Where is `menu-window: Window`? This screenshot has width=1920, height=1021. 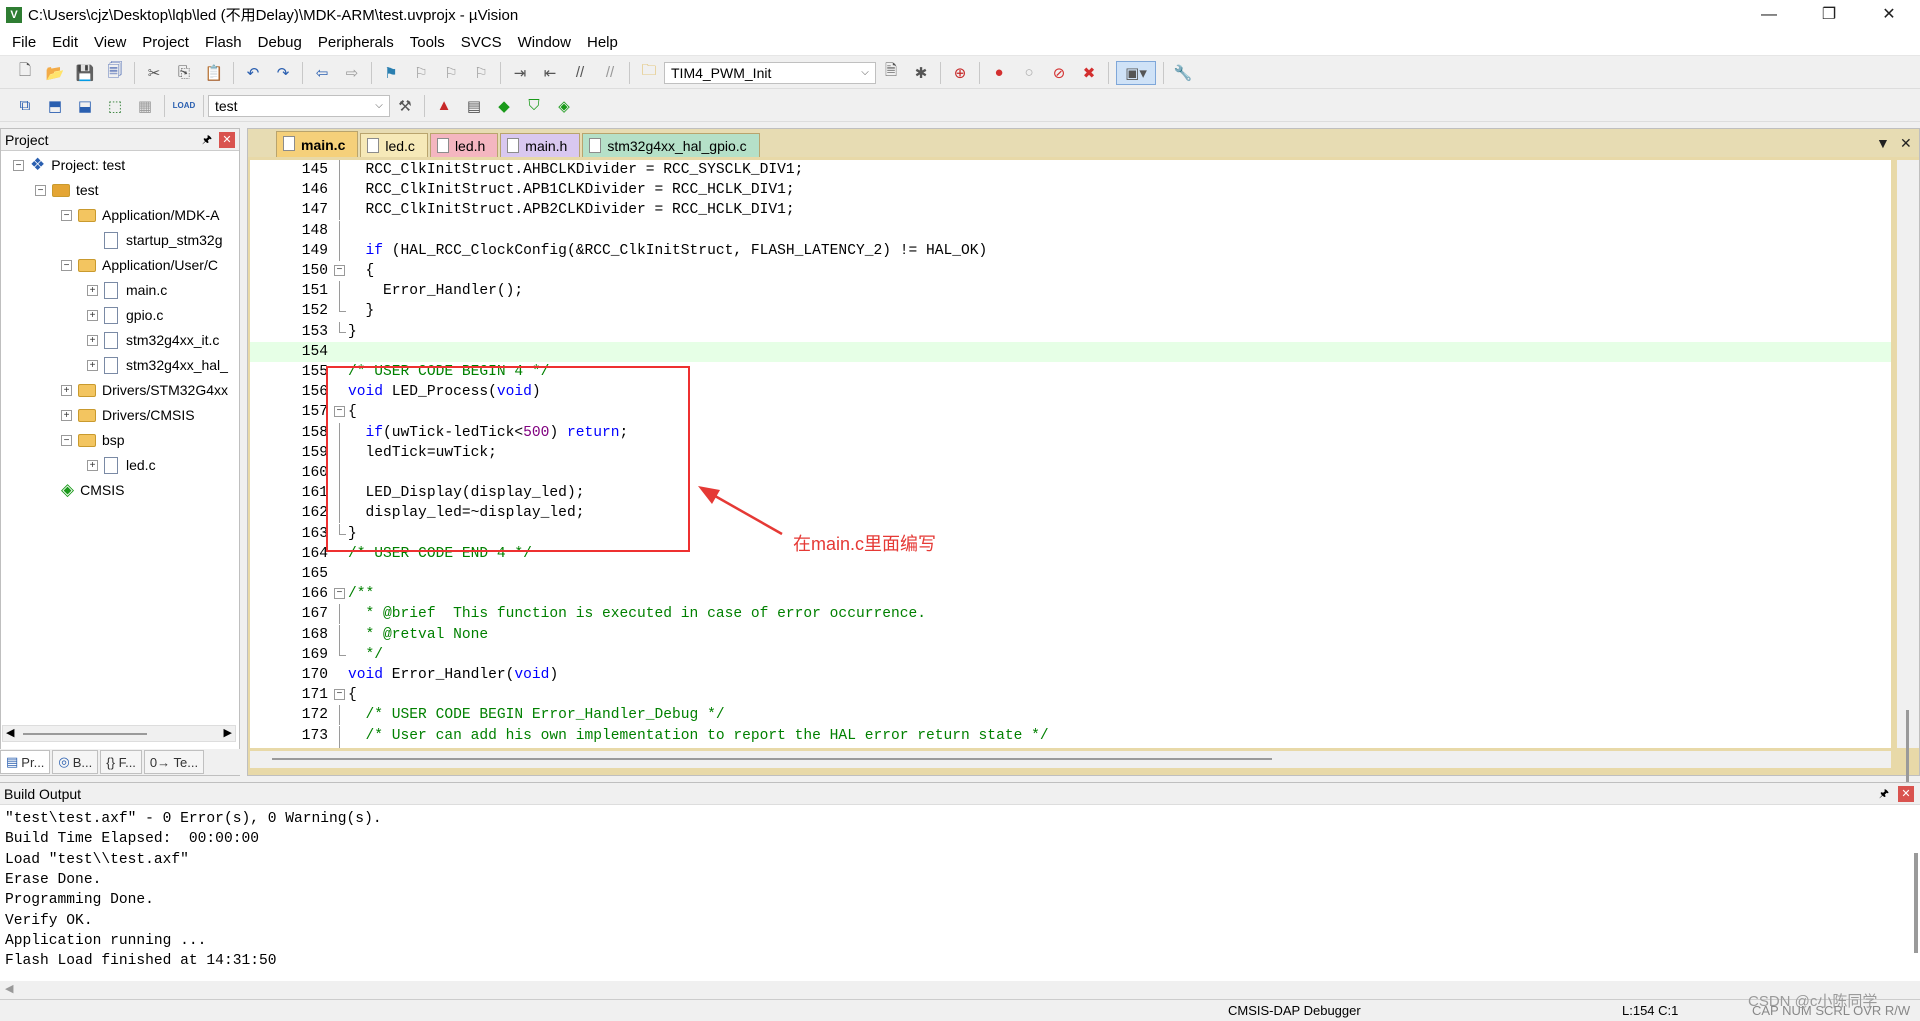 menu-window: Window is located at coordinates (544, 42).